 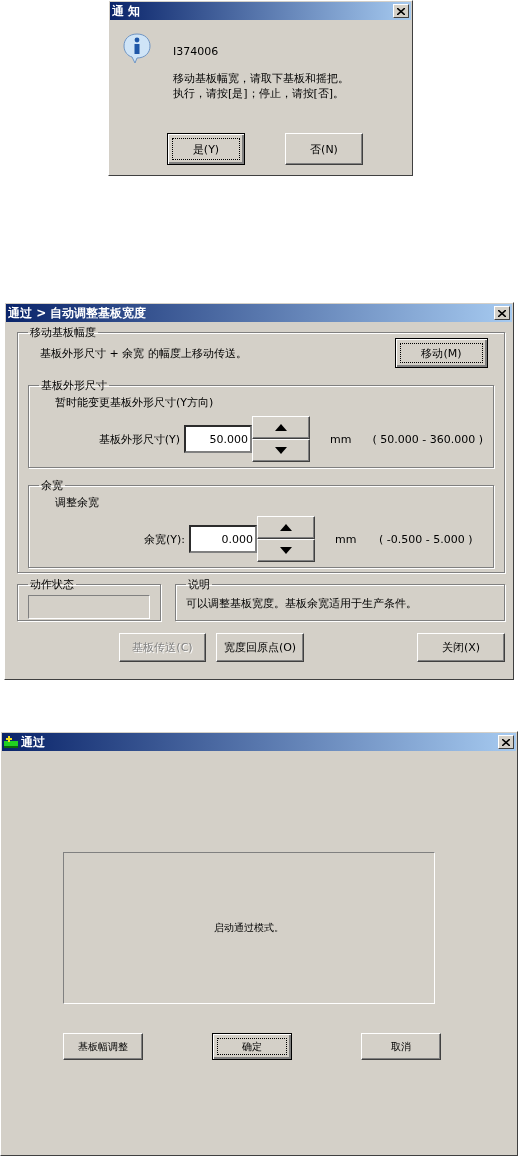 I want to click on dialog-button: 是(Y), so click(x=206, y=149).